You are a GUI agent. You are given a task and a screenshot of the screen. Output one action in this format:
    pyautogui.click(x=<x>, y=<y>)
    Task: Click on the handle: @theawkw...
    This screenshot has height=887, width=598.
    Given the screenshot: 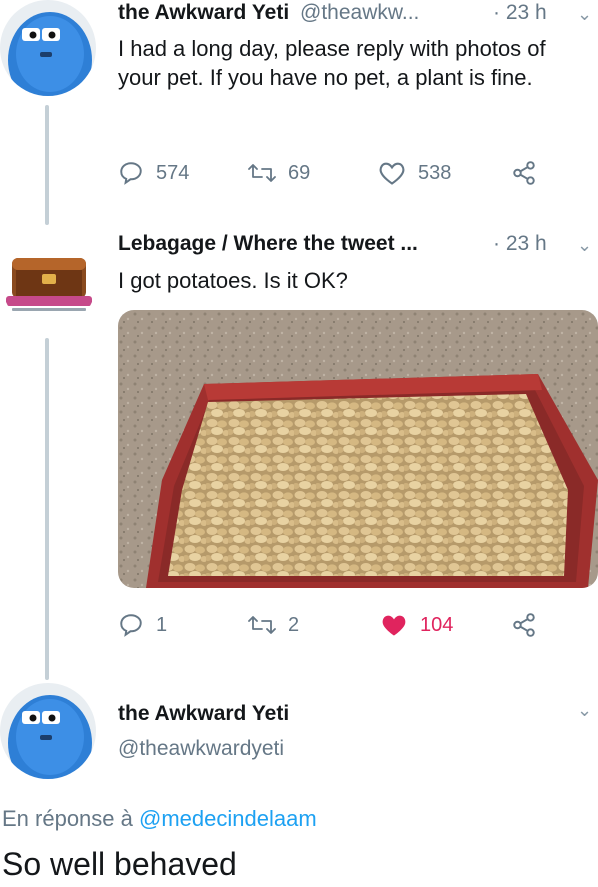 What is the action you would take?
    pyautogui.click(x=359, y=13)
    